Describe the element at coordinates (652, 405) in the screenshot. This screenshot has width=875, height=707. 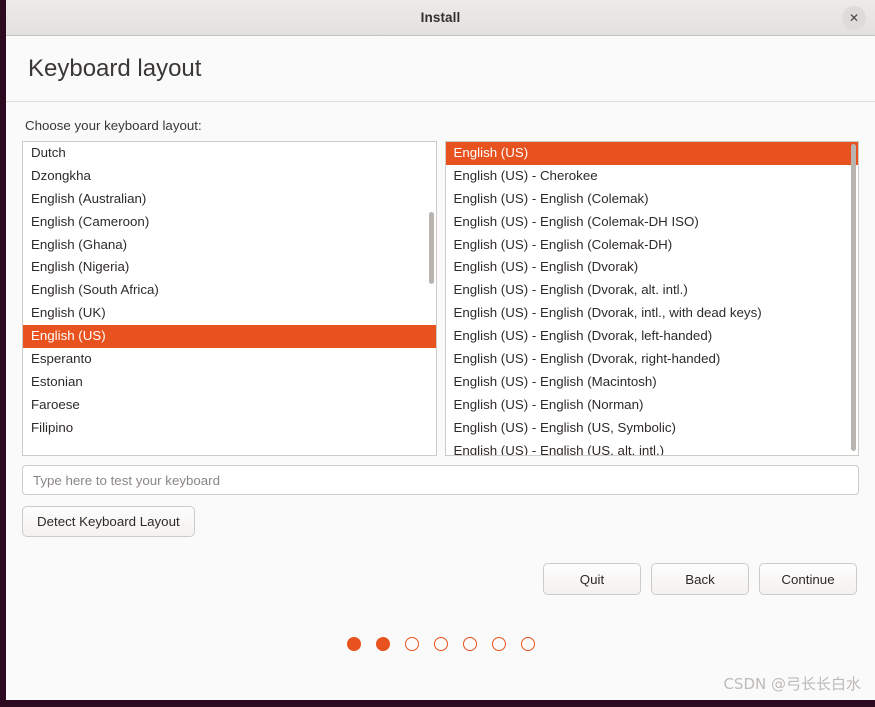
I see `list-item: English (US) - English (Norman)` at that location.